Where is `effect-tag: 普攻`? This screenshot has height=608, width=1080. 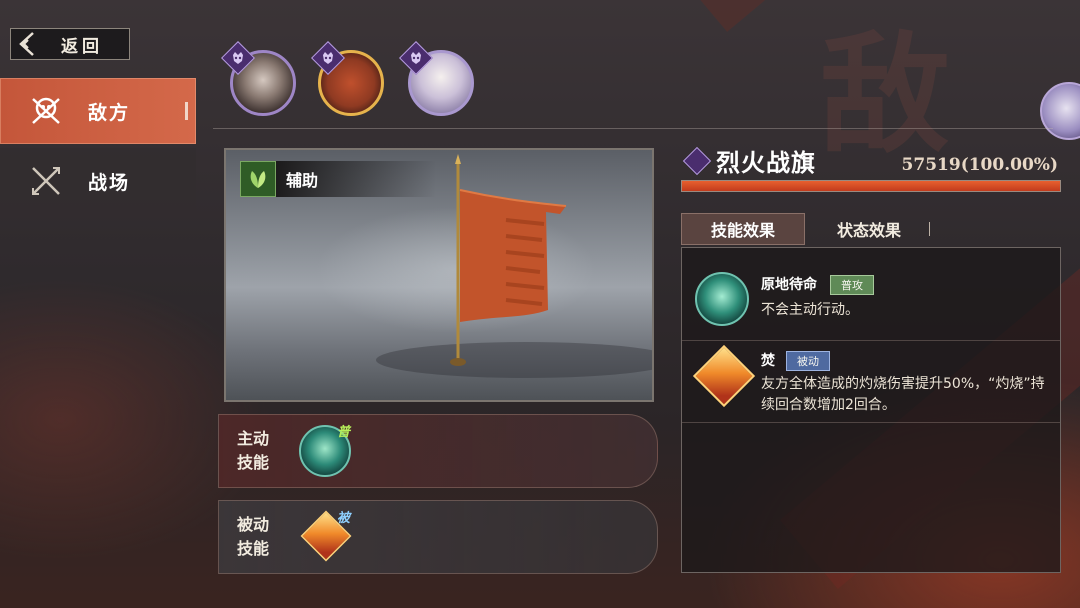 effect-tag: 普攻 is located at coordinates (852, 285).